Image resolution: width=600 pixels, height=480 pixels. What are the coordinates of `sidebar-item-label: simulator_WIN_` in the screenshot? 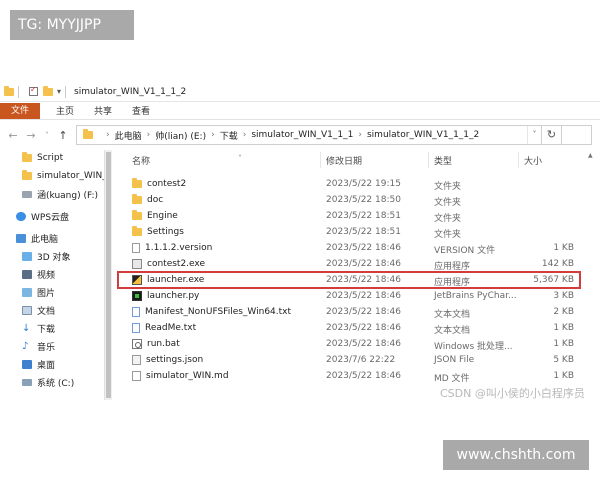 It's located at (72, 176).